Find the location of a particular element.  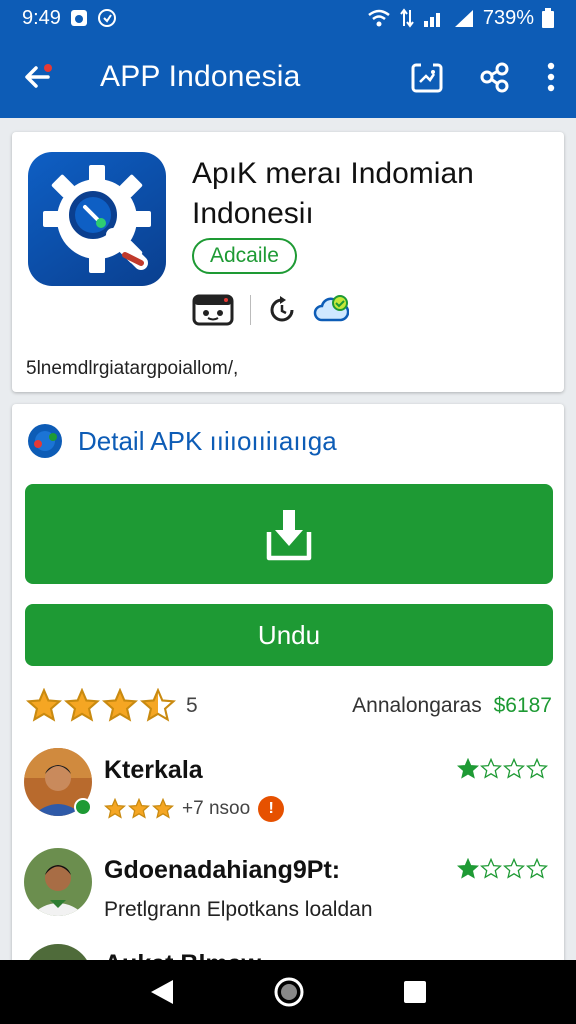

globe-icon is located at coordinates (45, 441).